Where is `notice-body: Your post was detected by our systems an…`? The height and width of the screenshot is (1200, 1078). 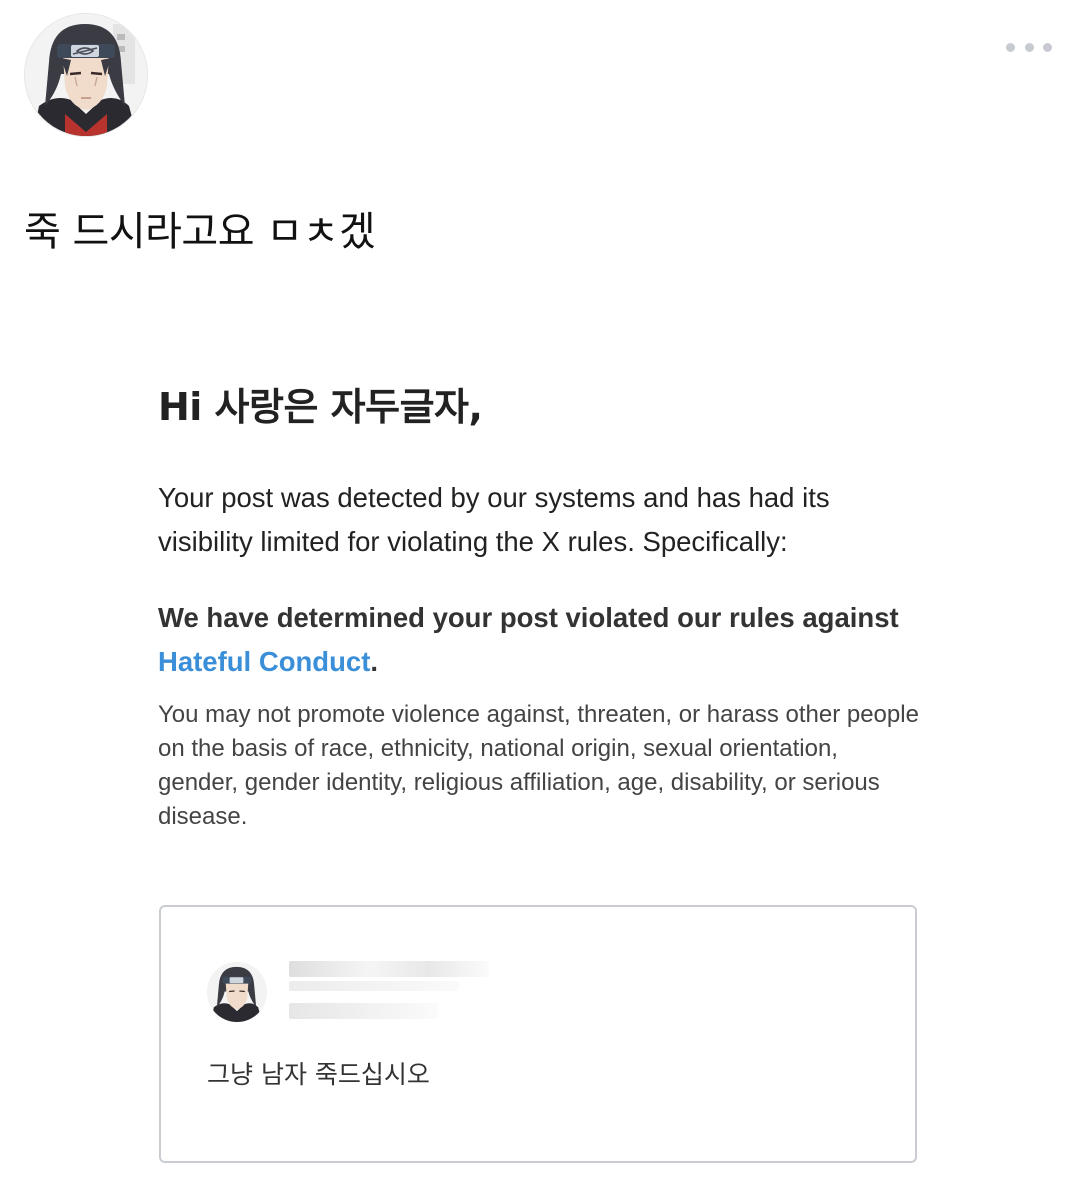 notice-body: Your post was detected by our systems an… is located at coordinates (494, 519).